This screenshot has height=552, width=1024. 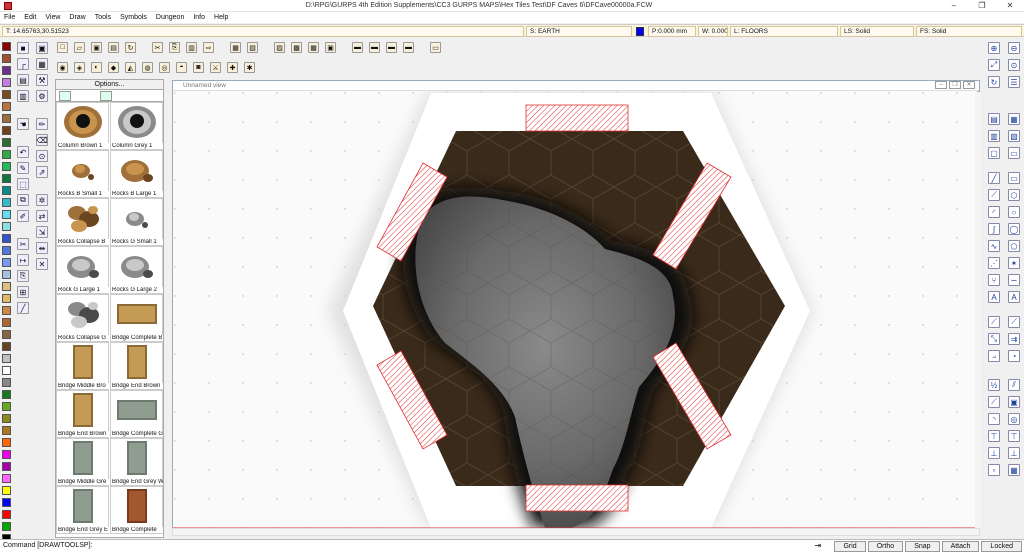 I want to click on properties-icon: ⚙, so click(x=42, y=96).